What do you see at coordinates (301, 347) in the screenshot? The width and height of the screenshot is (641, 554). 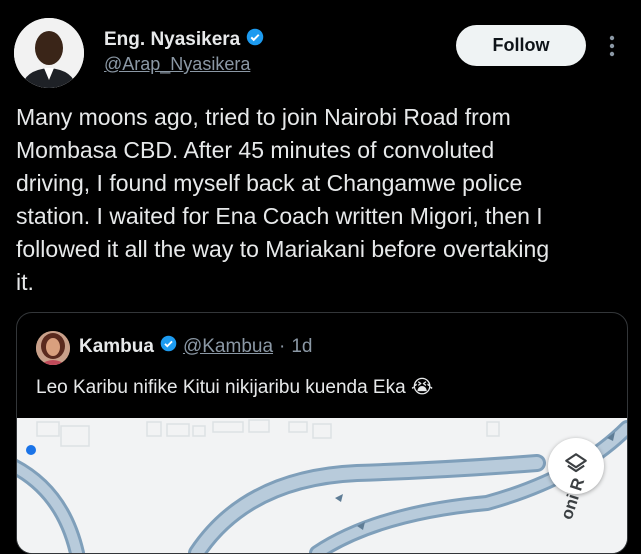 I see `quoted-timestamp: 1d` at bounding box center [301, 347].